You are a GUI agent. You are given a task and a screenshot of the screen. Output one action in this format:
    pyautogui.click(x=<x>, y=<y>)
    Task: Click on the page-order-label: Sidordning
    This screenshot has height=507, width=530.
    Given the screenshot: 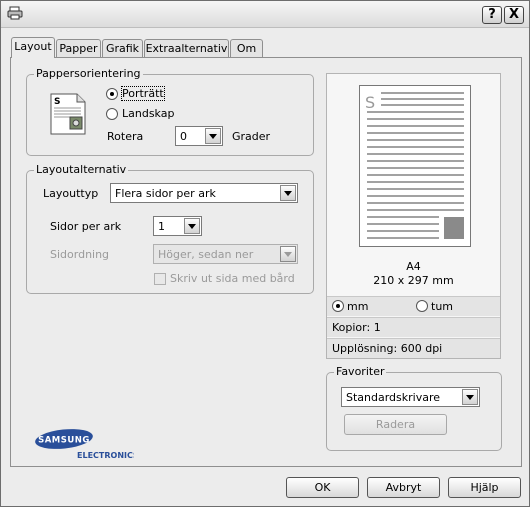 What is the action you would take?
    pyautogui.click(x=80, y=254)
    